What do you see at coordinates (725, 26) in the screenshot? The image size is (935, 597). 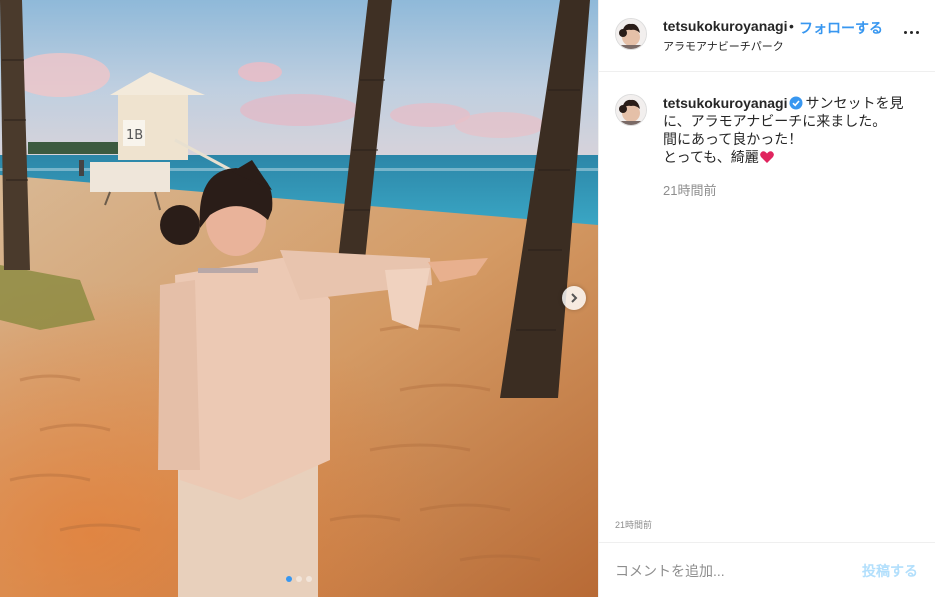 I see `username-link: tetsukokuroyanagi` at bounding box center [725, 26].